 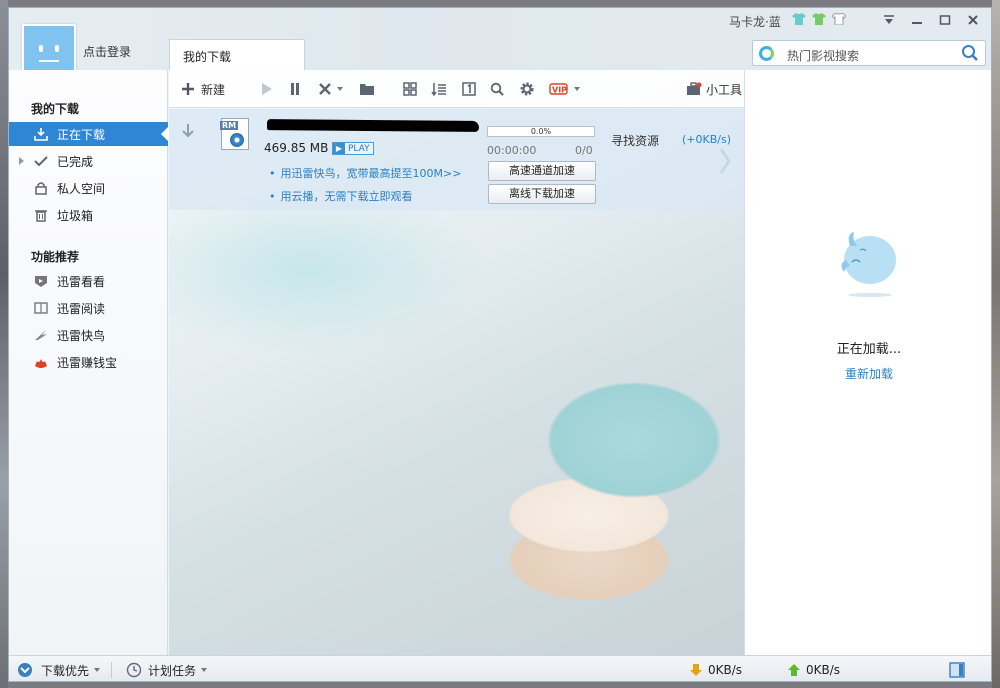 I want to click on schedule-label: 计划任务, so click(x=172, y=670).